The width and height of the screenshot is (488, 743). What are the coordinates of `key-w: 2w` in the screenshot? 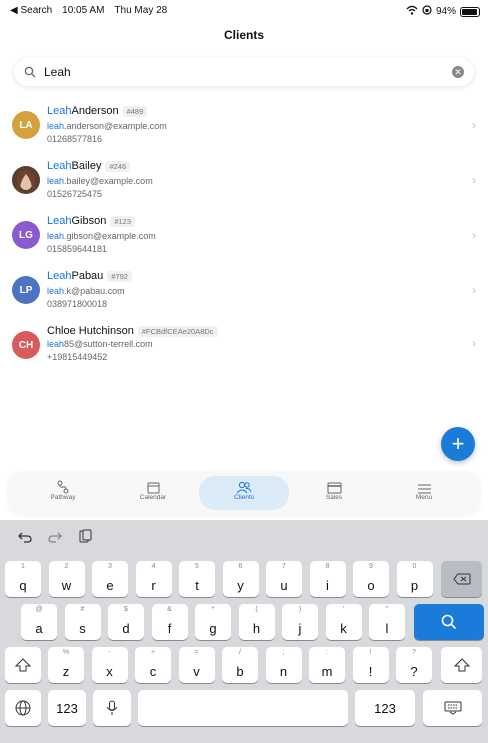 It's located at (66, 579).